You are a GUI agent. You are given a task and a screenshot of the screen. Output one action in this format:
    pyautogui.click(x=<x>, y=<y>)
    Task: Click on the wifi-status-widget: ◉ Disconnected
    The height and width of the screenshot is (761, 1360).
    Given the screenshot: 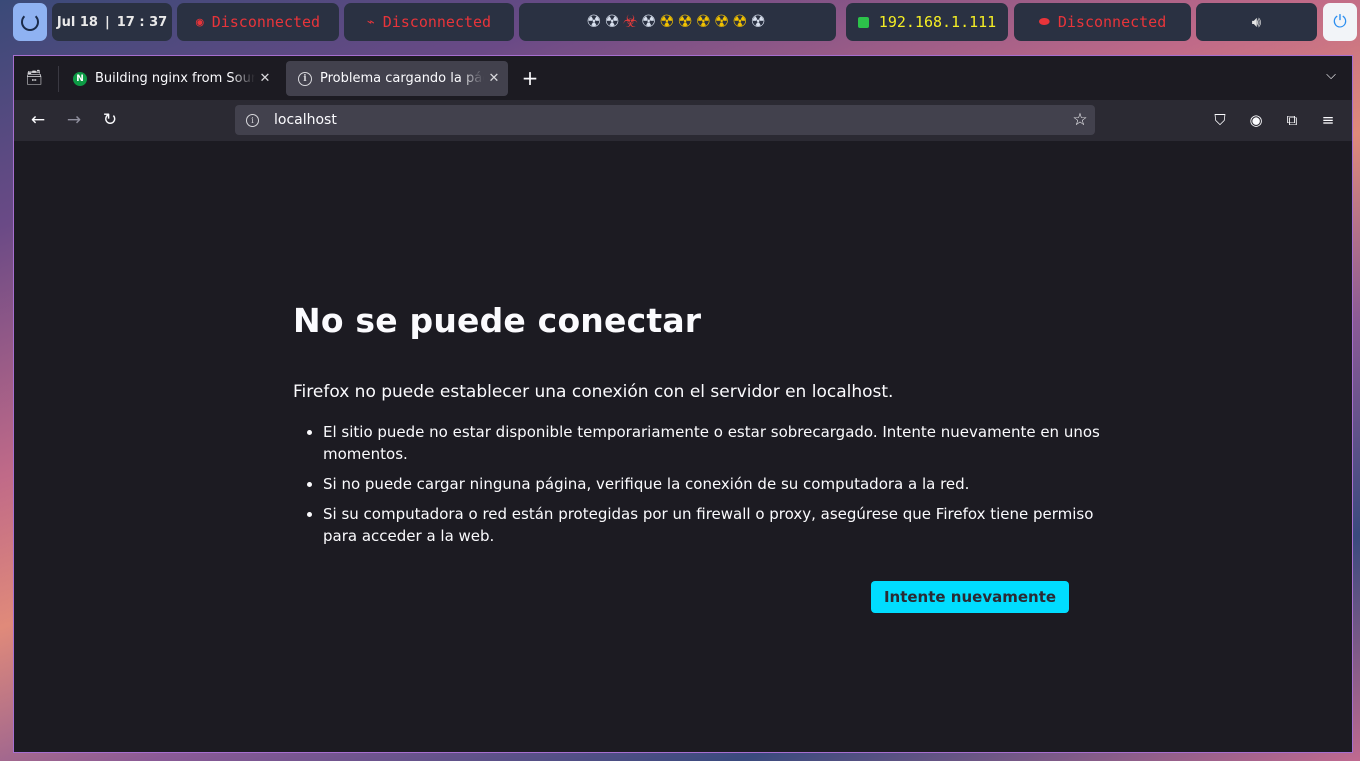 What is the action you would take?
    pyautogui.click(x=258, y=22)
    